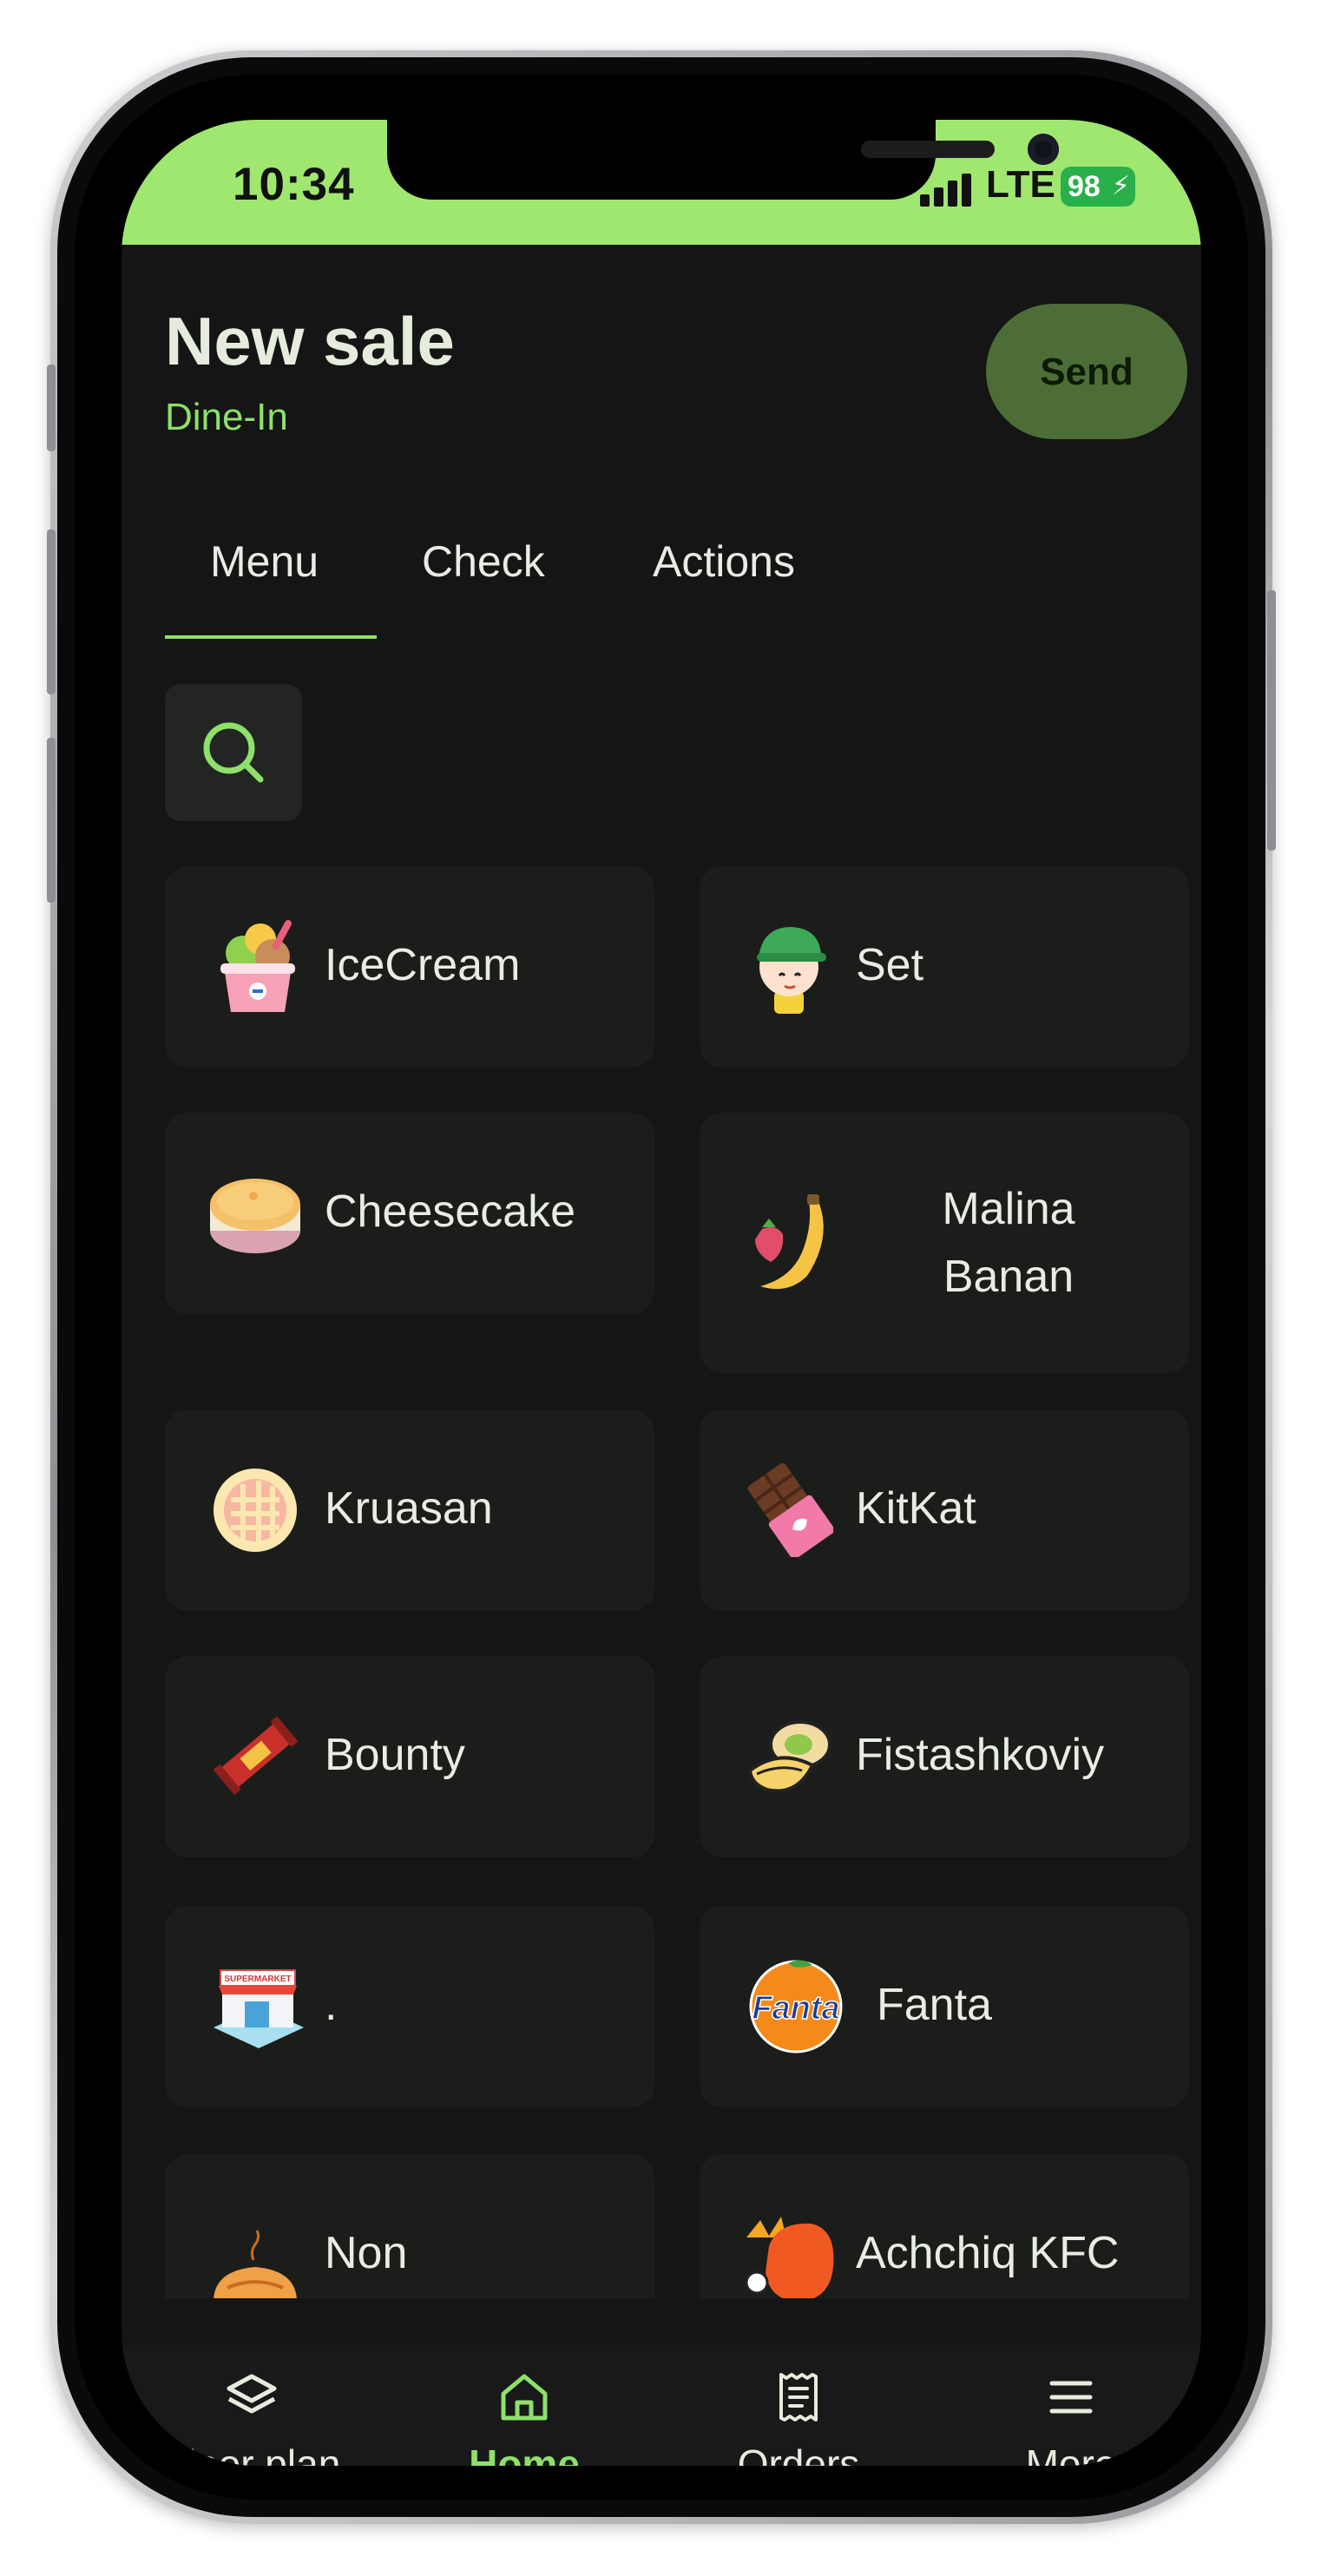  I want to click on receipt-icon, so click(798, 2397).